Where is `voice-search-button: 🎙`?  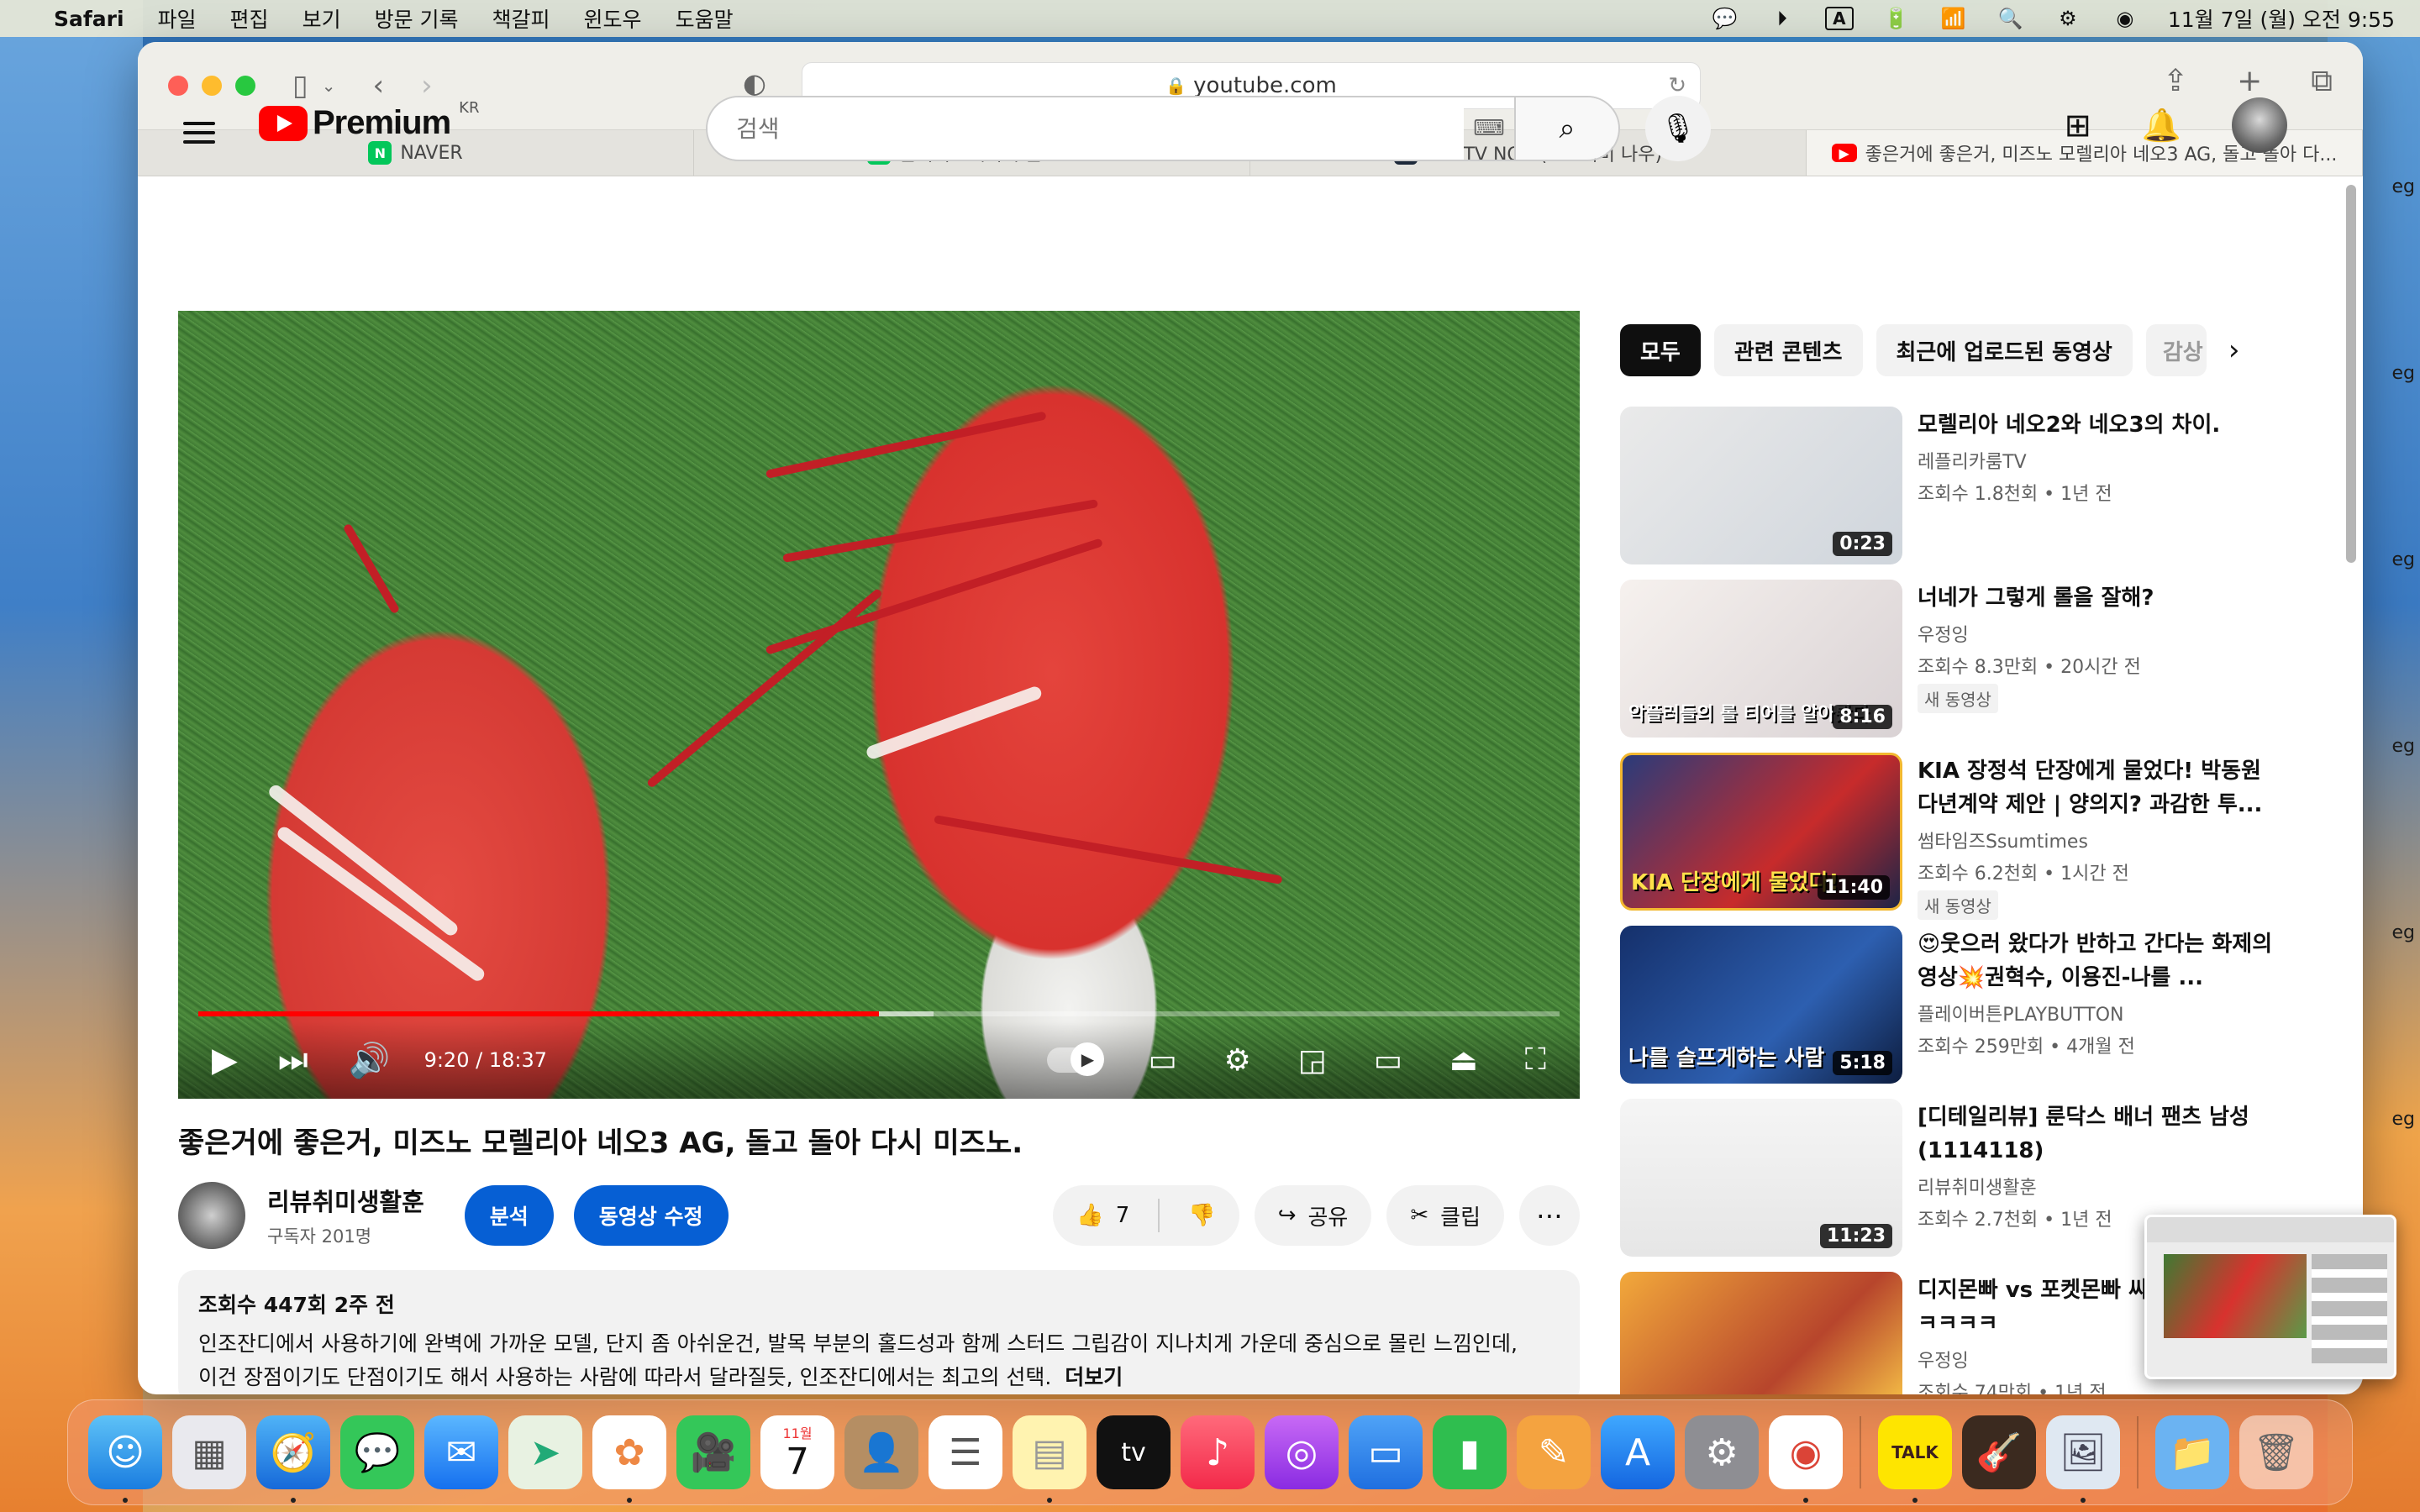
voice-search-button: 🎙 is located at coordinates (1678, 128).